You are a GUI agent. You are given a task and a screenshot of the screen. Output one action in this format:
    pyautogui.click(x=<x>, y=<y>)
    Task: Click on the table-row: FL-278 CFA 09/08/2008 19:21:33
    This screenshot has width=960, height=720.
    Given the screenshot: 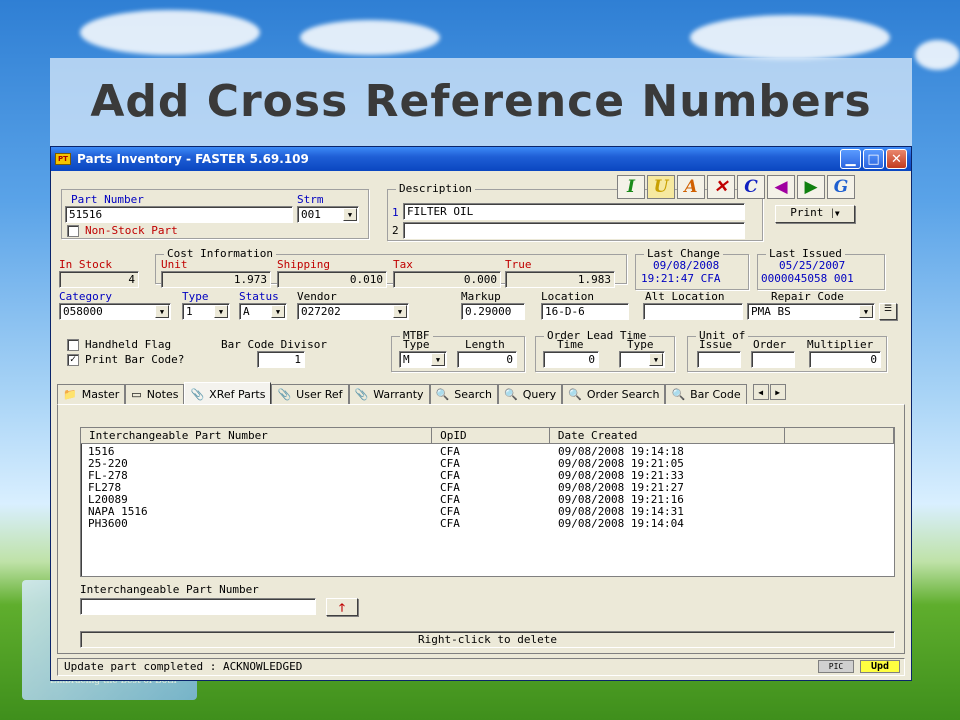 What is the action you would take?
    pyautogui.click(x=487, y=476)
    